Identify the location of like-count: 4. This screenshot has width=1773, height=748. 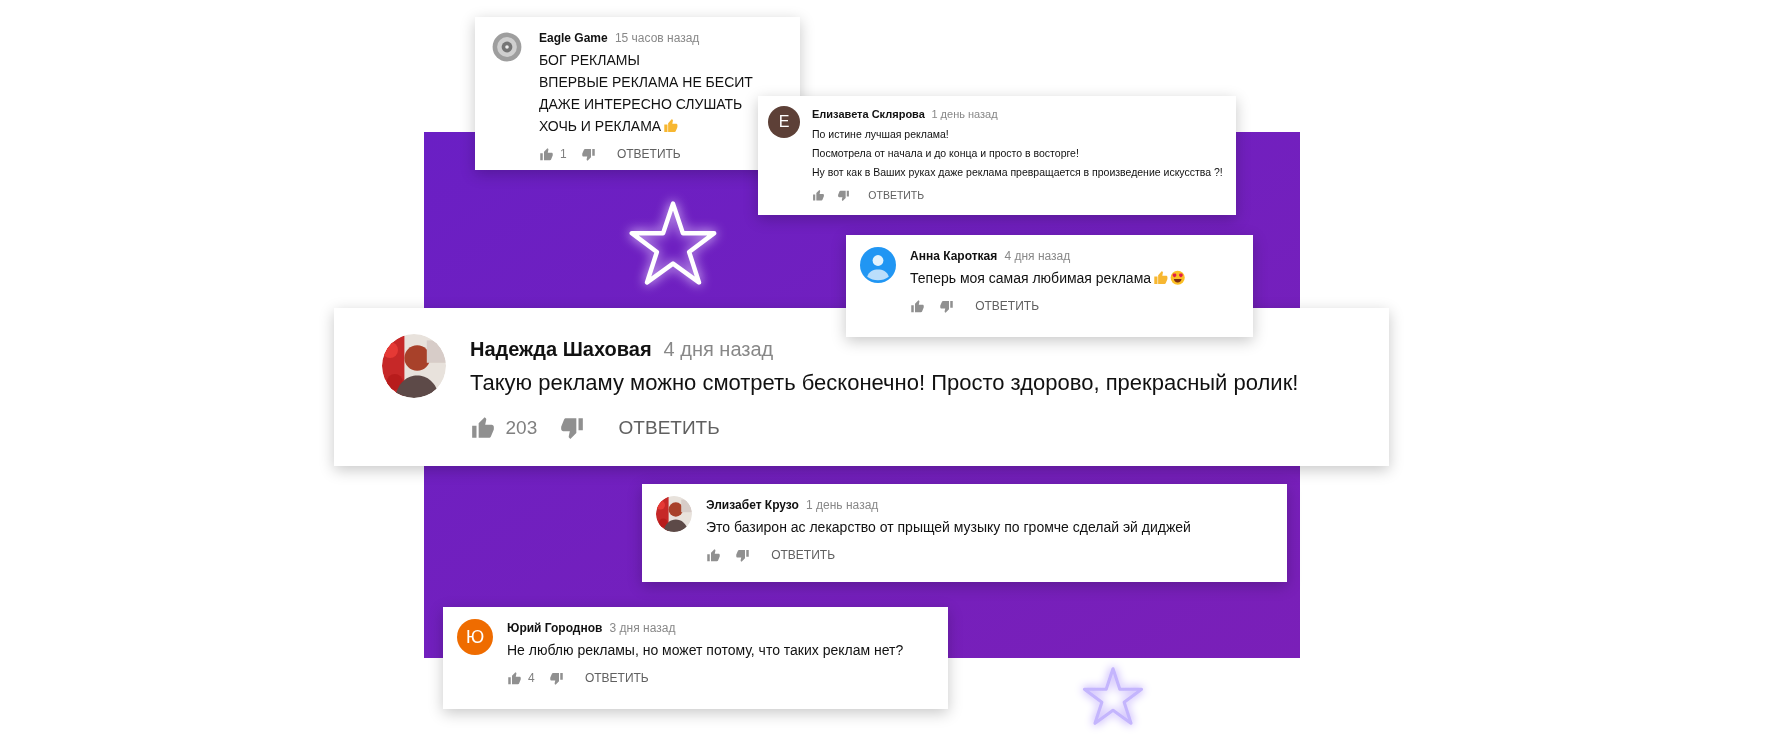
(531, 678).